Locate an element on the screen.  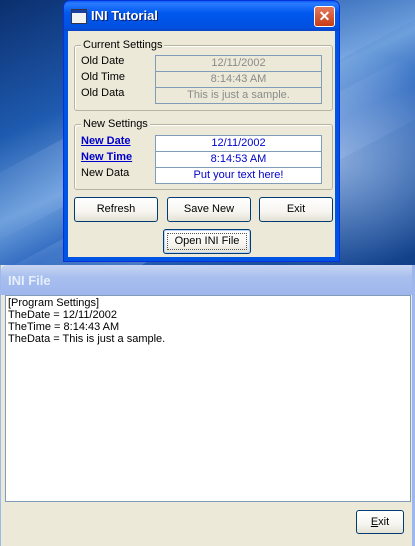
title-bar: INI Tutorial ✕ is located at coordinates (201, 16).